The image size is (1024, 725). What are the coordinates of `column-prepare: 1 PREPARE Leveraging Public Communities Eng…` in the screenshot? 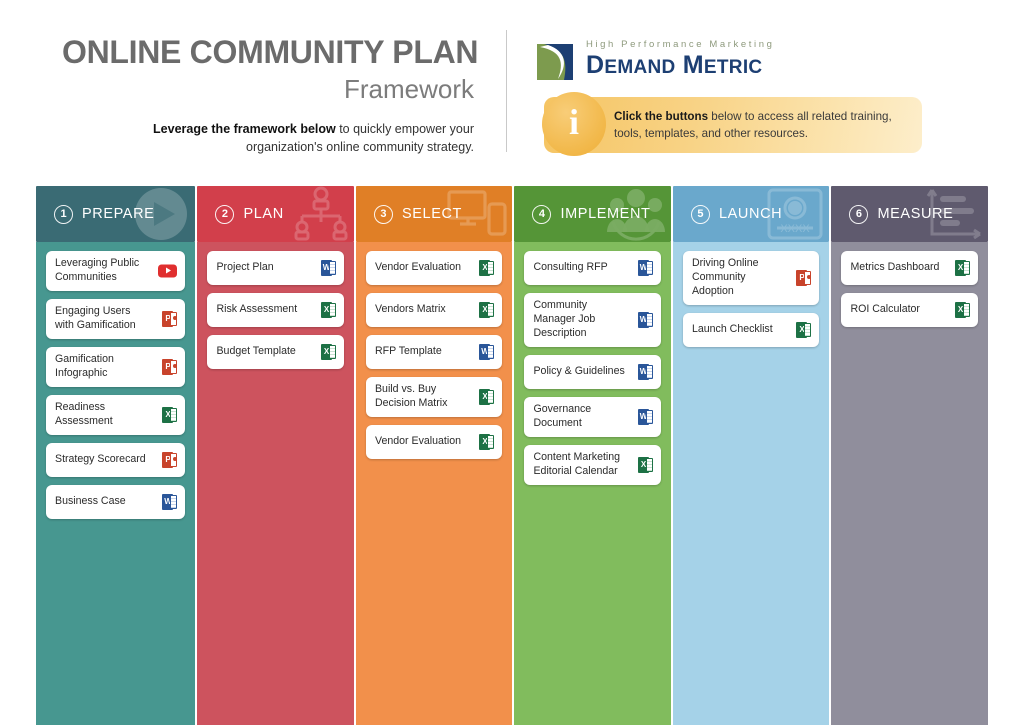 It's located at (116, 455).